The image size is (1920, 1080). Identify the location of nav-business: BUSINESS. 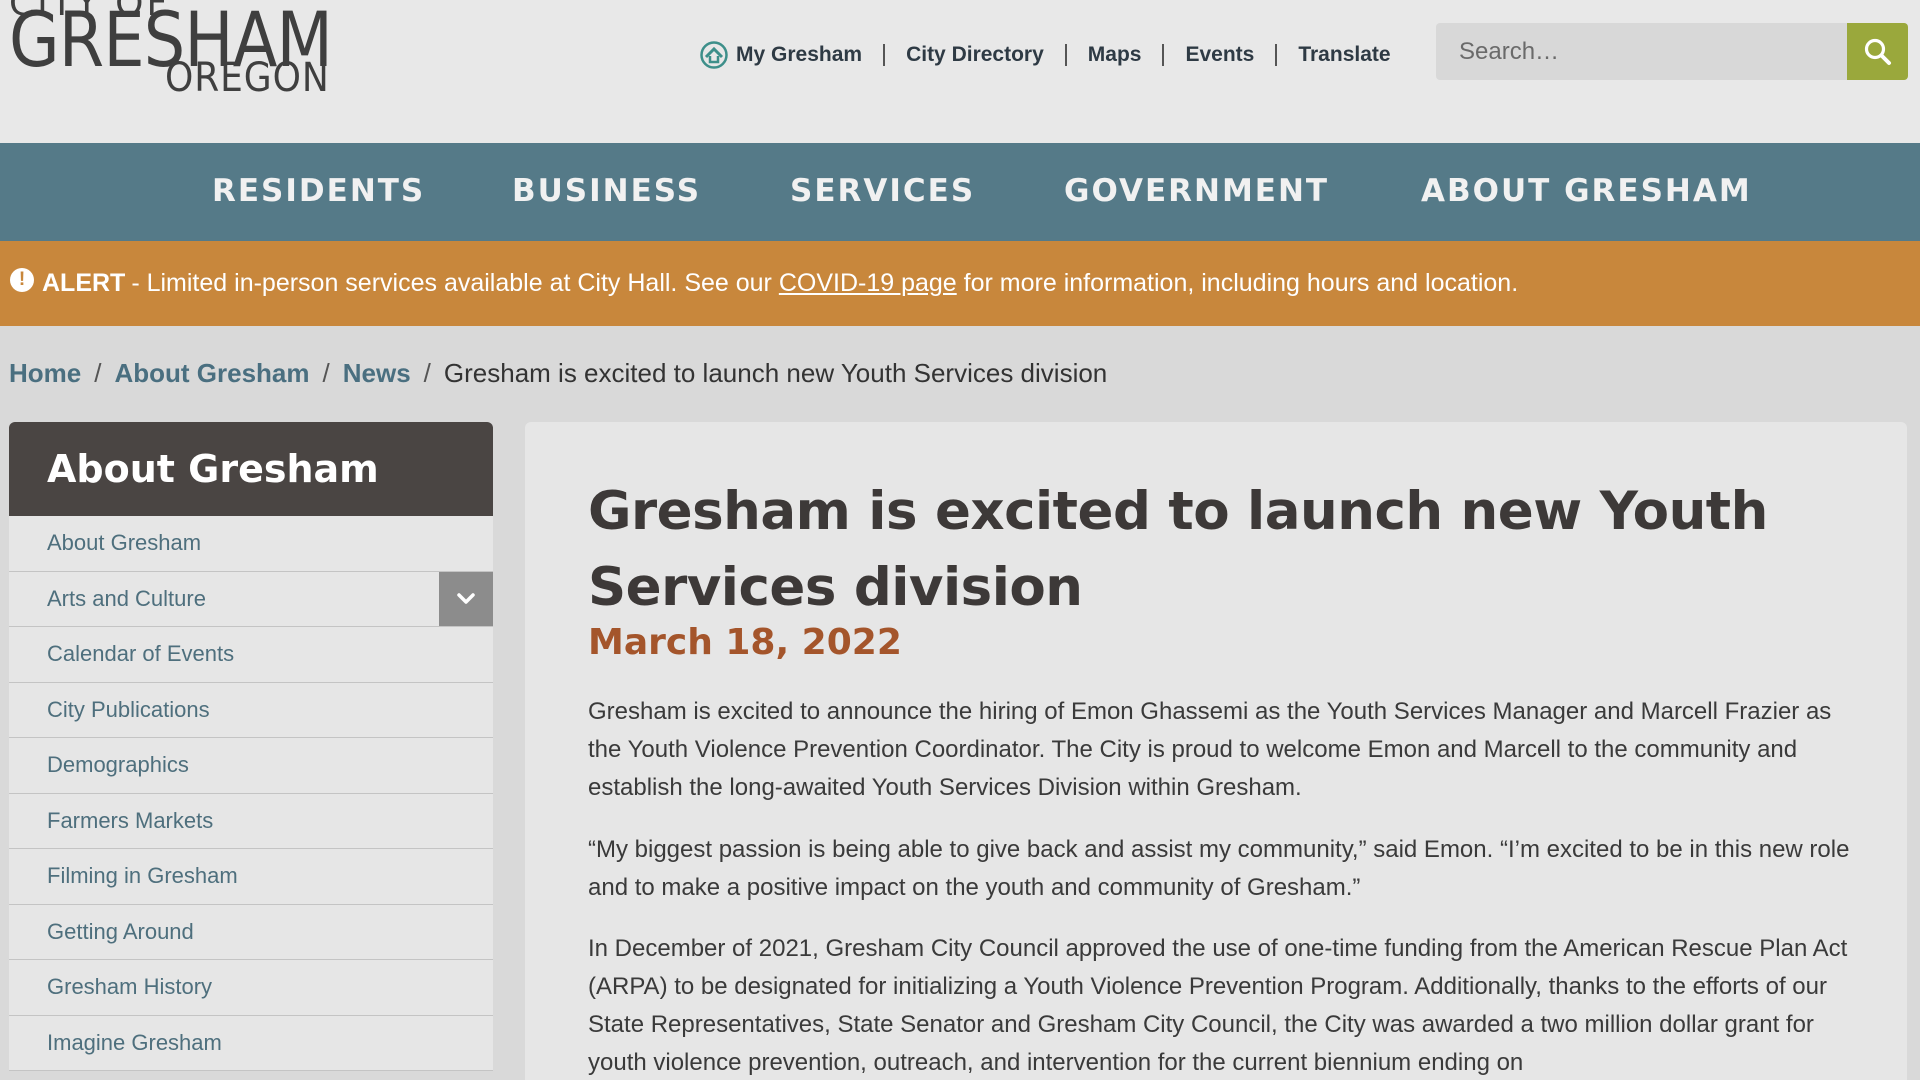
(606, 191).